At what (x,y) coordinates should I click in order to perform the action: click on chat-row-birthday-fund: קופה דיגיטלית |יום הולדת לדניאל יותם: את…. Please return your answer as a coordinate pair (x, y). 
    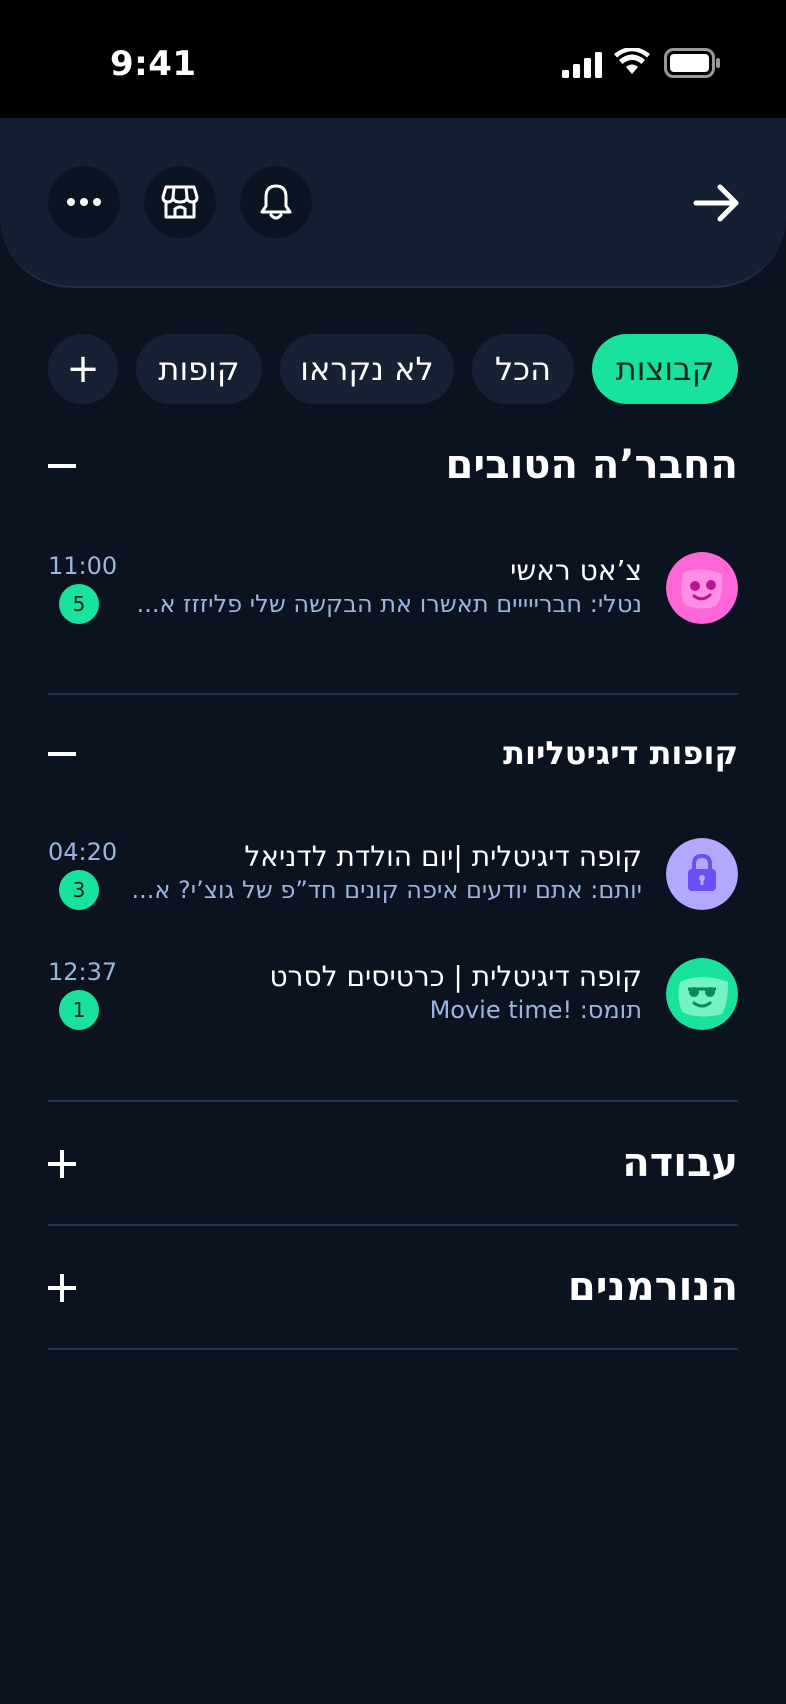
    Looking at the image, I should click on (393, 878).